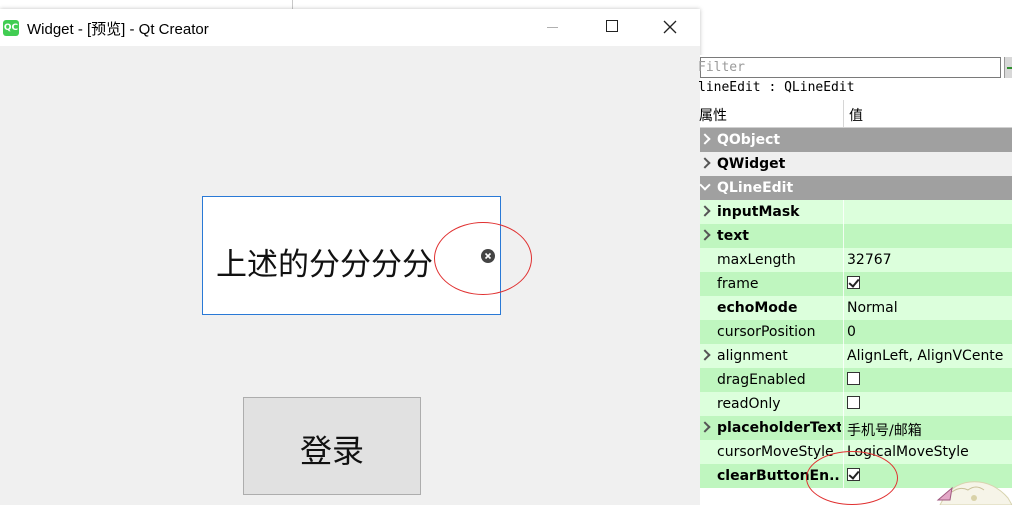 The image size is (1012, 505). I want to click on property-name: text, so click(733, 236).